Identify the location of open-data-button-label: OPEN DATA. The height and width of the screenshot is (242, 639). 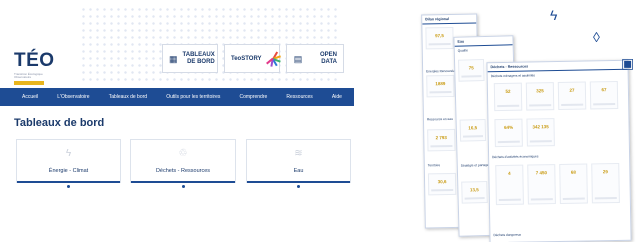
(328, 58).